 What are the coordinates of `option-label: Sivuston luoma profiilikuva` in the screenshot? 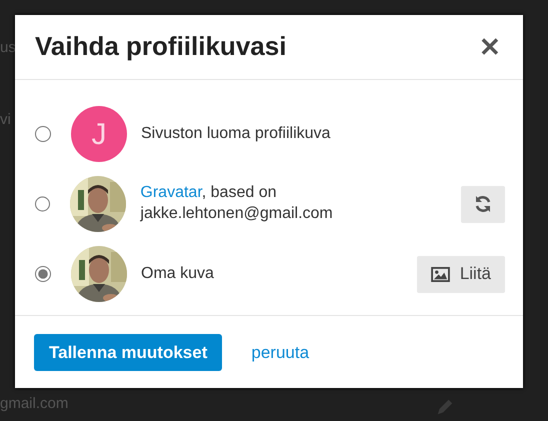 It's located at (236, 134).